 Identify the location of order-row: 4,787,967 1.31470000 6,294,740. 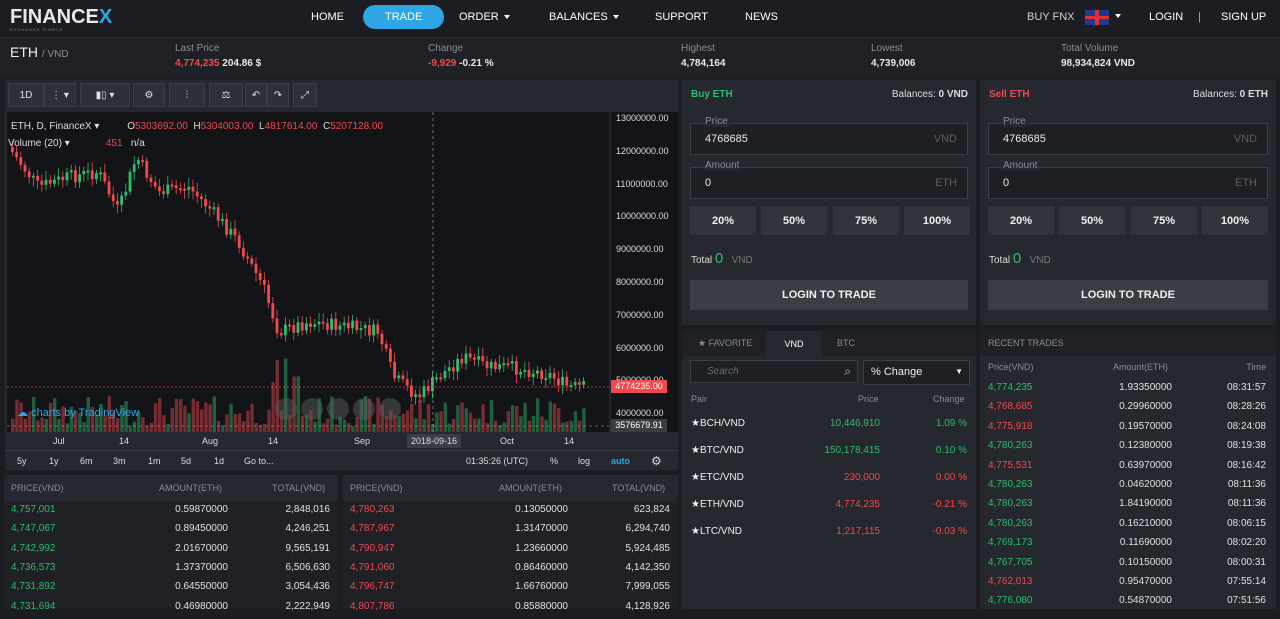
(510, 532).